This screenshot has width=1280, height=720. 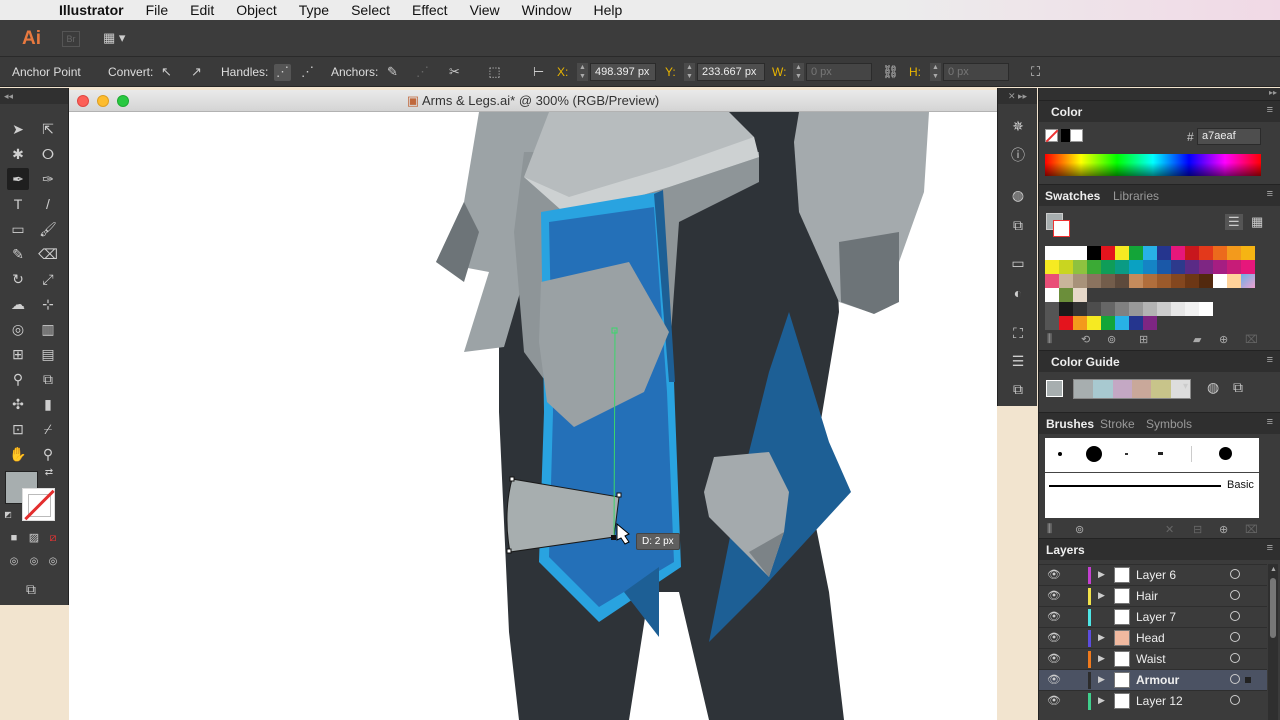 What do you see at coordinates (202, 10) in the screenshot?
I see `menu-edit: Edit` at bounding box center [202, 10].